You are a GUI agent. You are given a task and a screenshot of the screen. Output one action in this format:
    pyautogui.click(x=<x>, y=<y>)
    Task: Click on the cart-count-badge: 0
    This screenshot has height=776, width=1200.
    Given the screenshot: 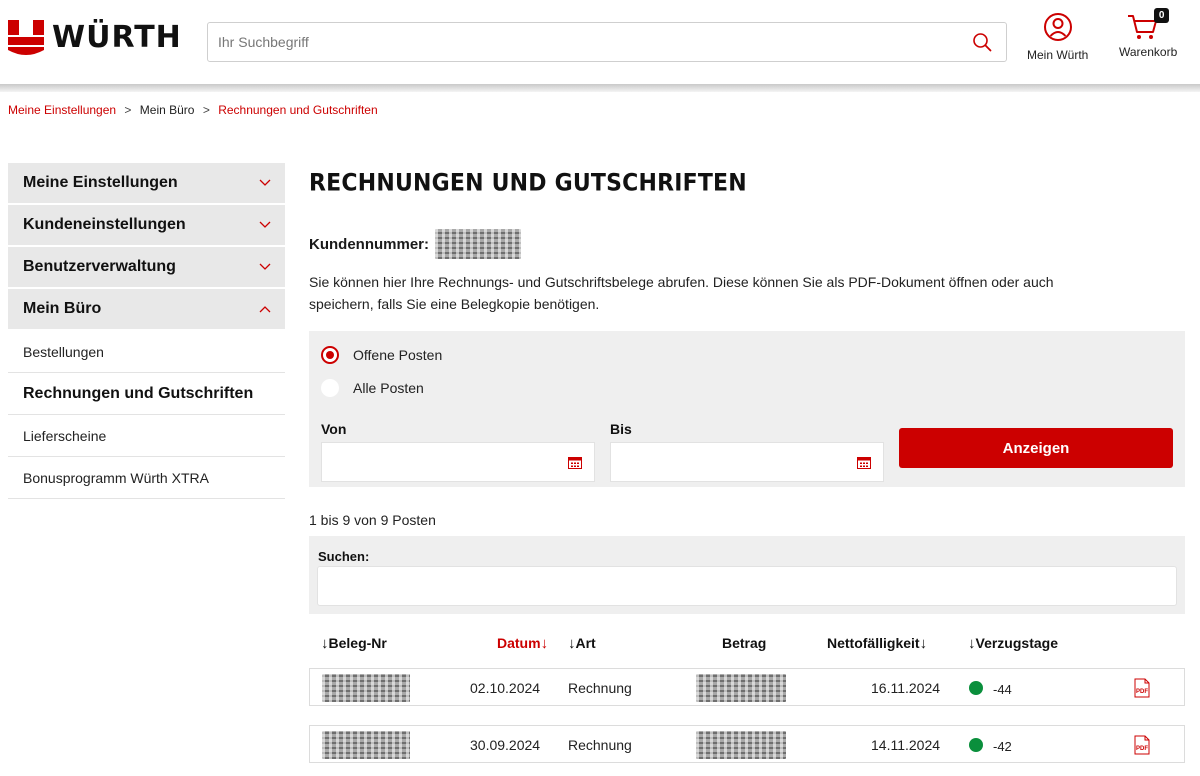 What is the action you would take?
    pyautogui.click(x=1162, y=15)
    